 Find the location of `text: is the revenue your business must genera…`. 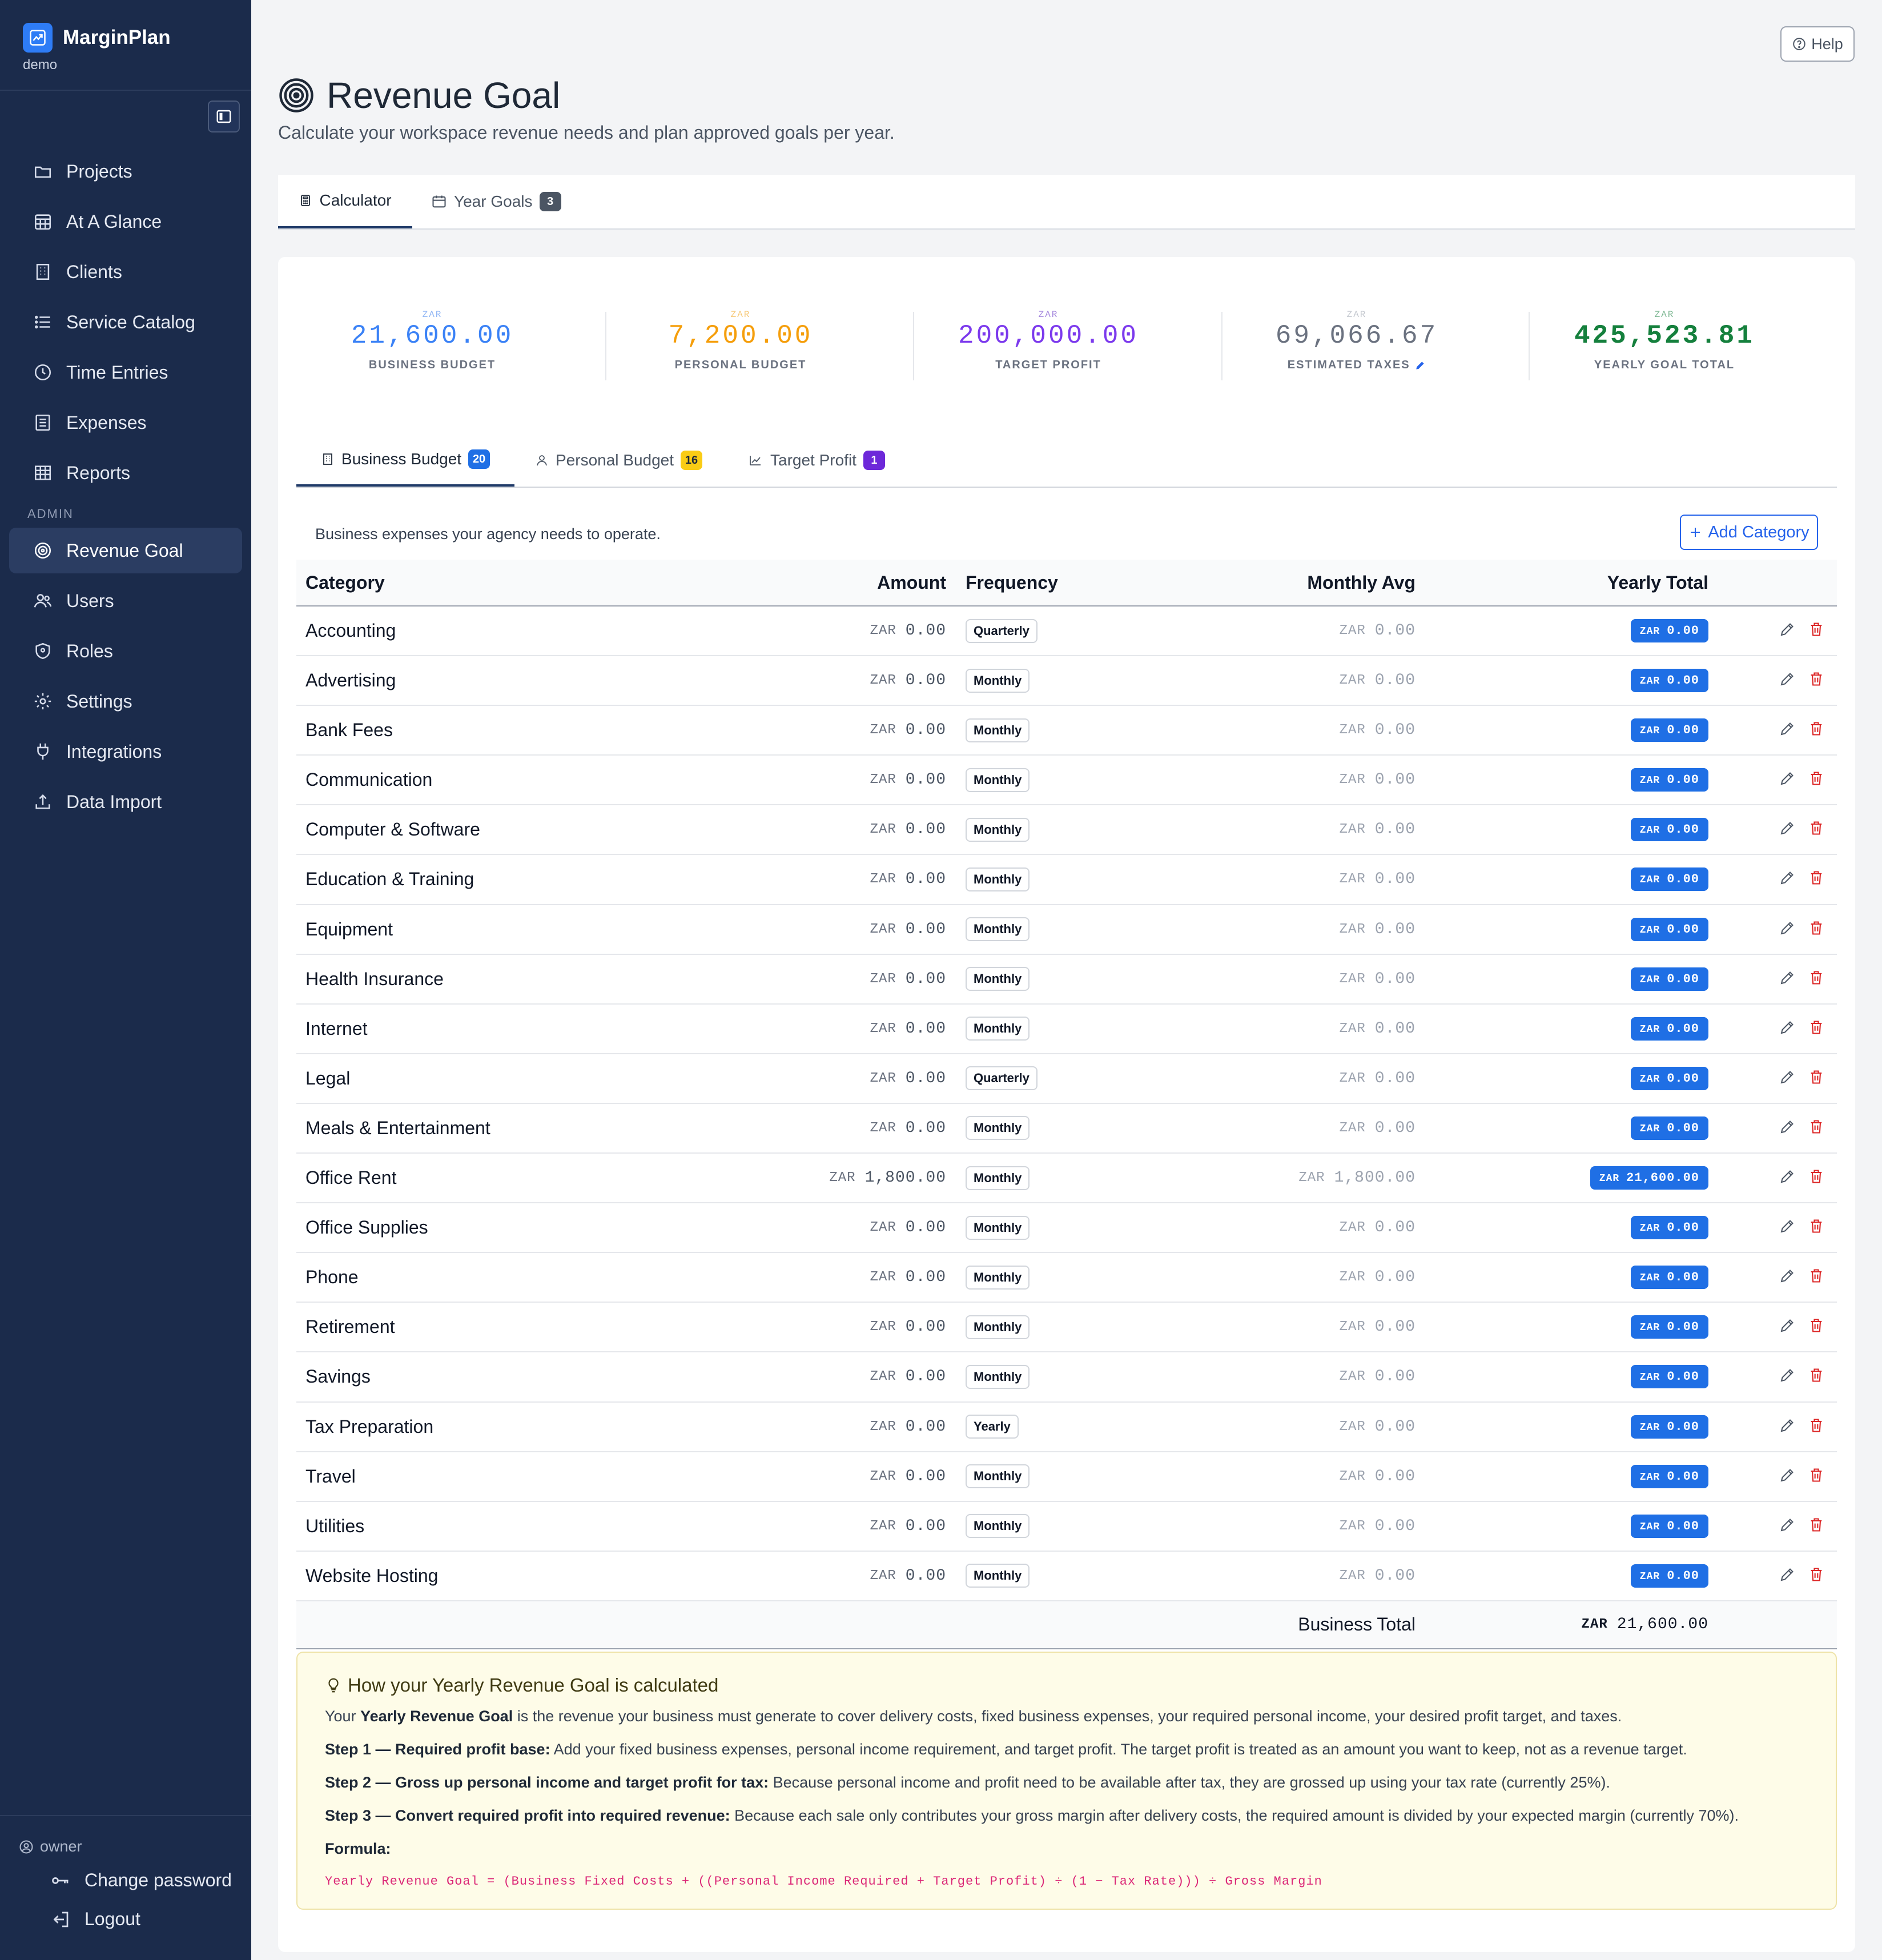

text: is the revenue your business must genera… is located at coordinates (1068, 1716).